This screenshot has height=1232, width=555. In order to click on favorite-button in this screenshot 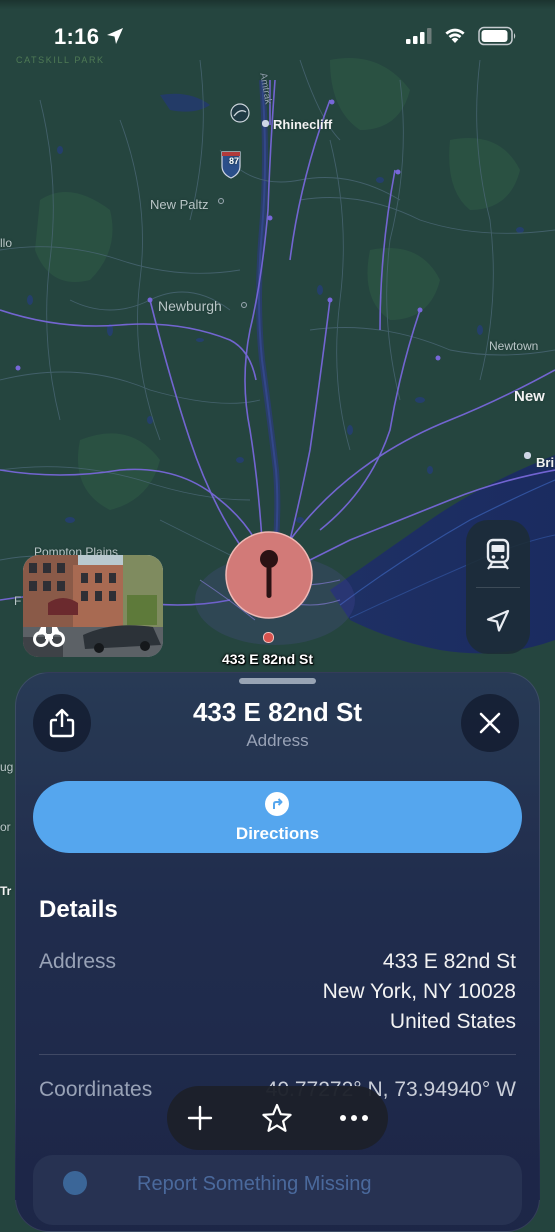, I will do `click(277, 1118)`.